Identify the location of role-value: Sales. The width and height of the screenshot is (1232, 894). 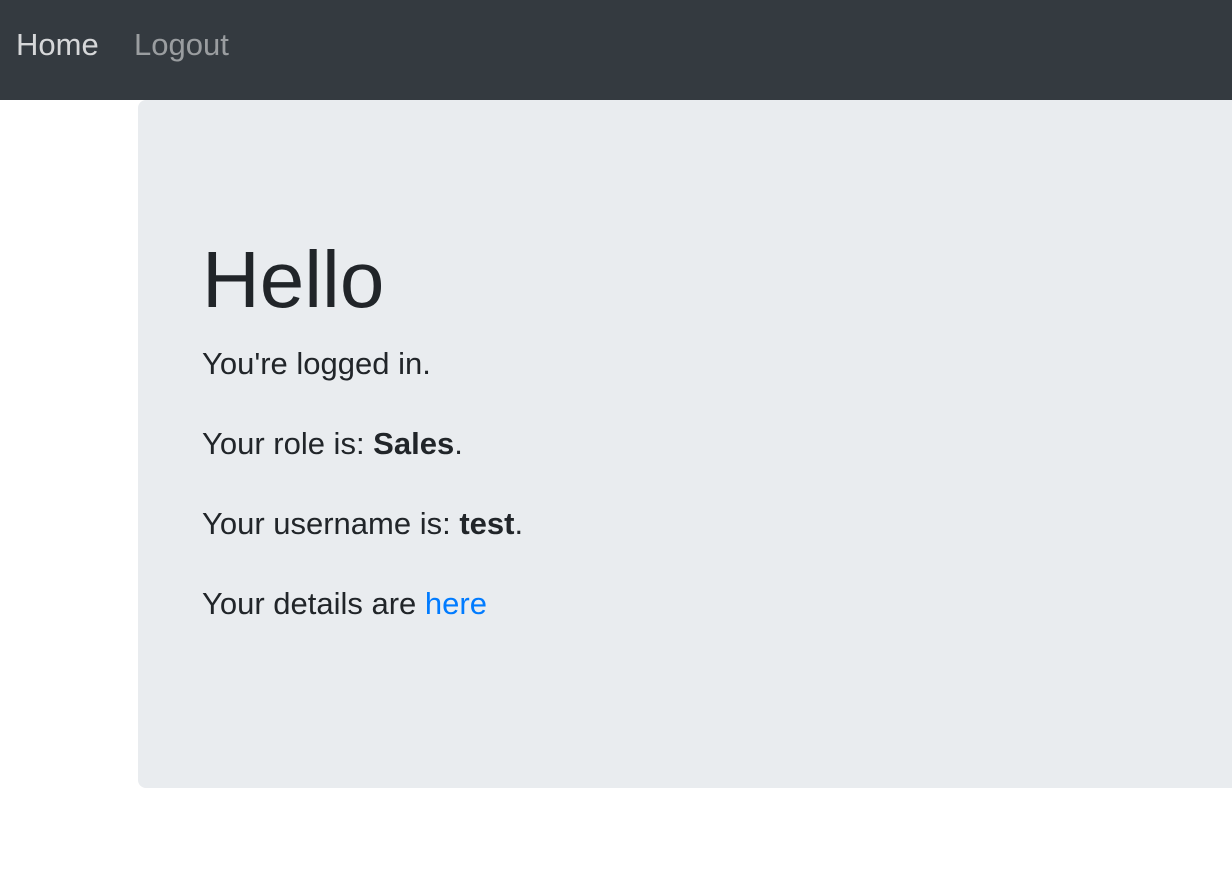
(414, 443).